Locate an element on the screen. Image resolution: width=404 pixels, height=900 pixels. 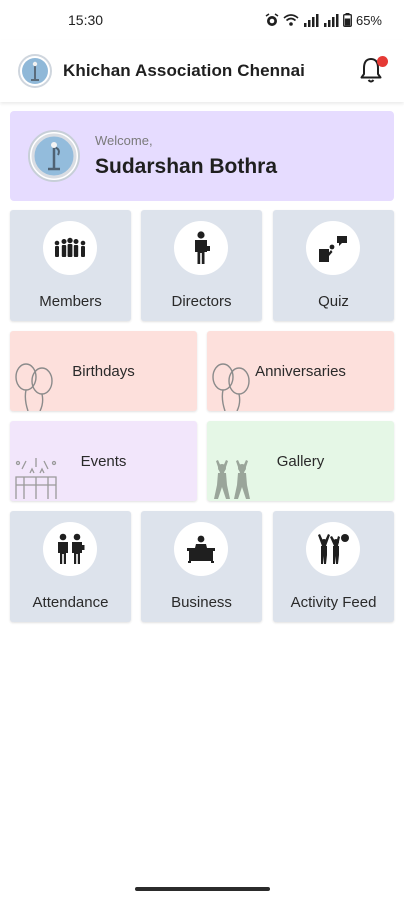
birthdays-tile: Birthdays is located at coordinates (103, 371).